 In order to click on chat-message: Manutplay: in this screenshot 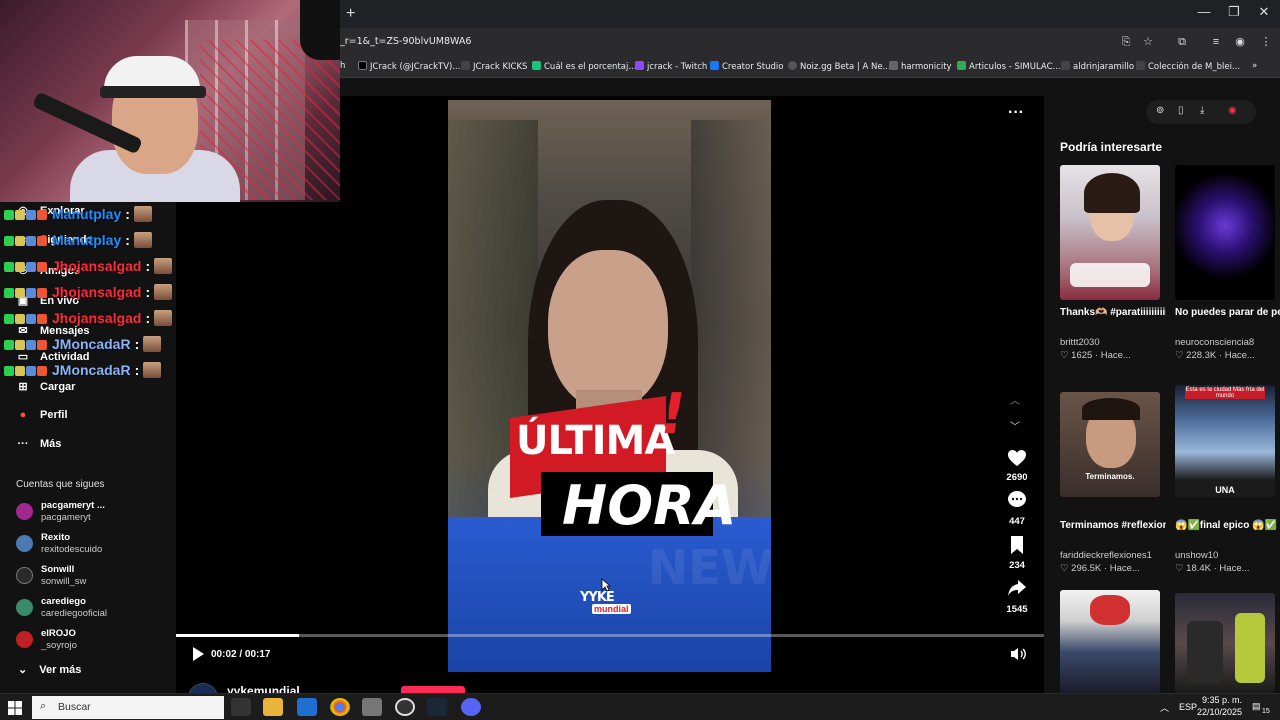, I will do `click(78, 243)`.